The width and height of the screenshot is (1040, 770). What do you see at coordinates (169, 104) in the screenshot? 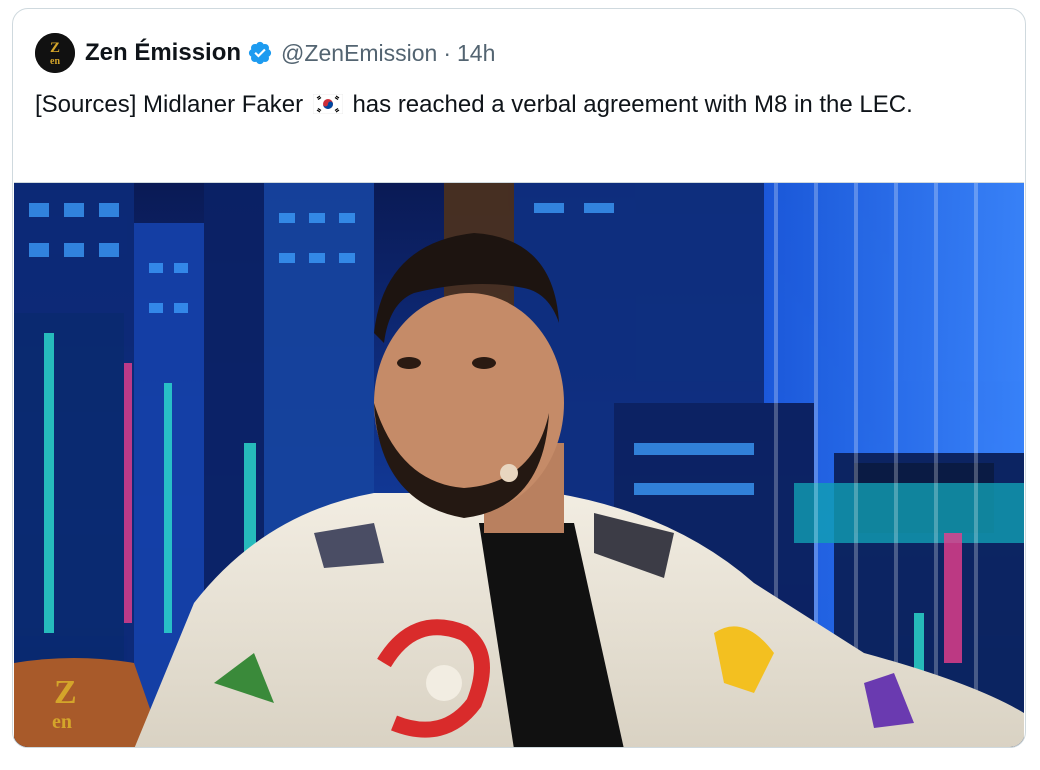
I see `tweet-text-part-1: [Sources] Midlaner Faker` at bounding box center [169, 104].